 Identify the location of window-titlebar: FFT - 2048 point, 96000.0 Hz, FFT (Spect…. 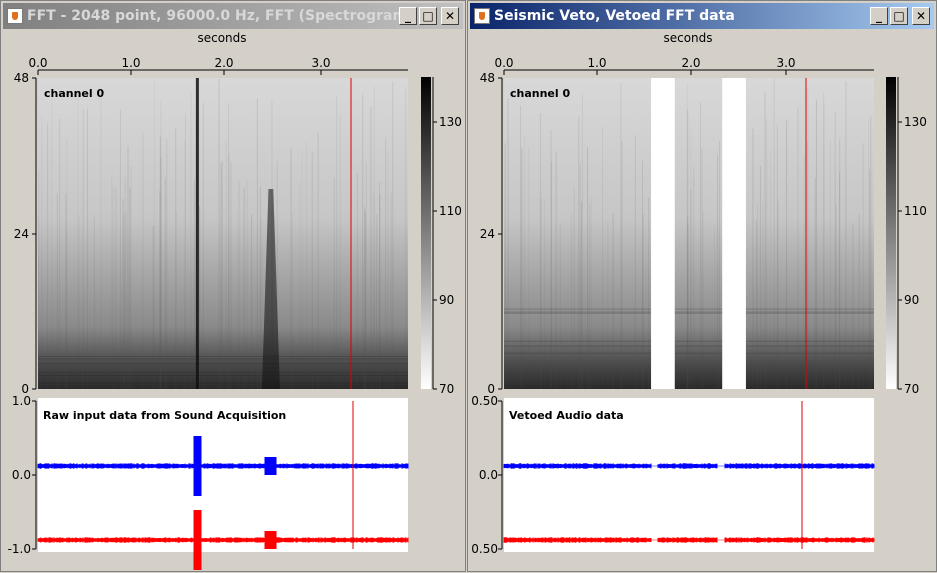
(233, 16).